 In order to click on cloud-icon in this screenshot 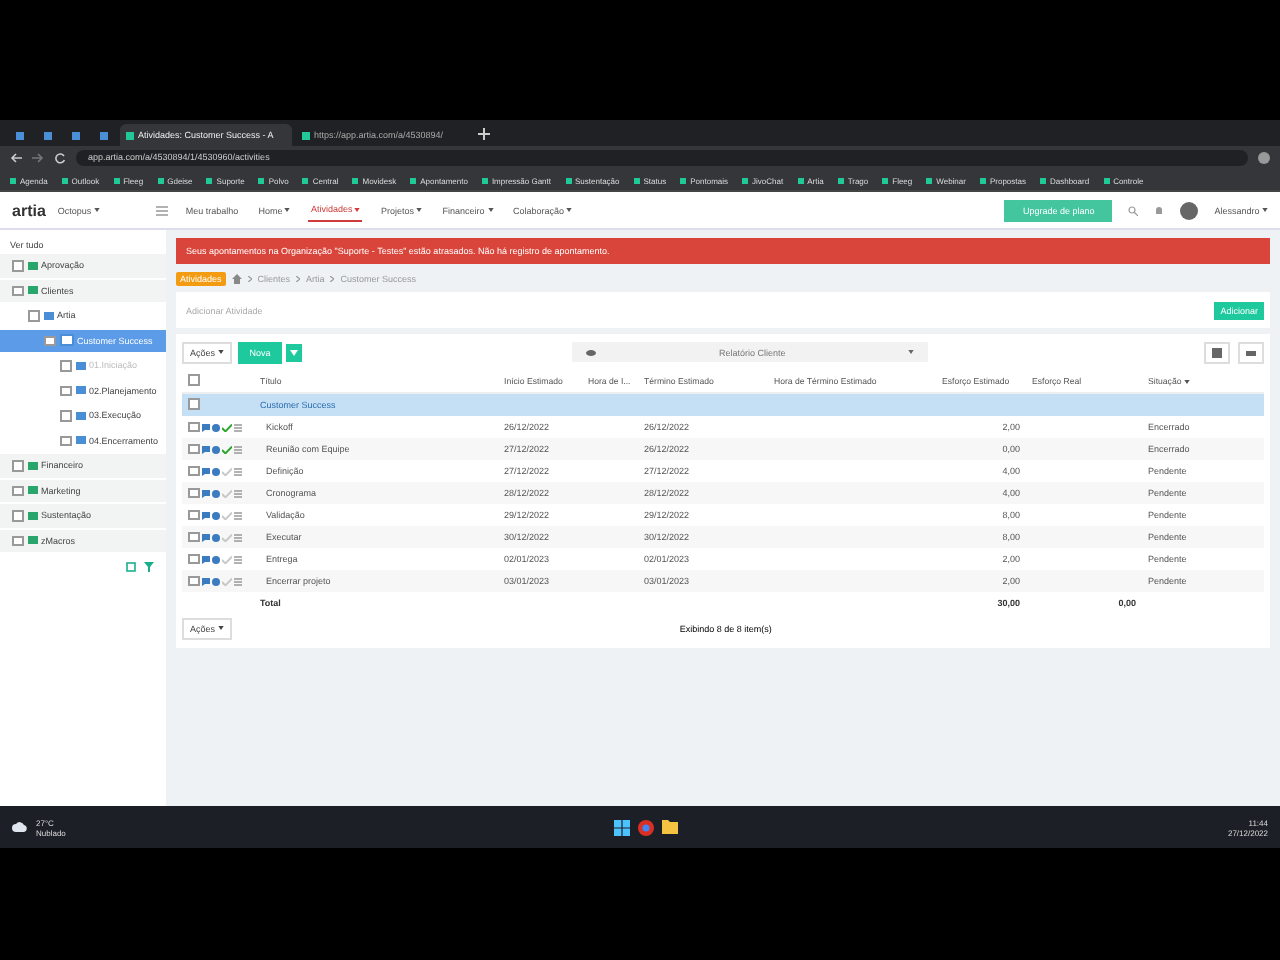, I will do `click(20, 827)`.